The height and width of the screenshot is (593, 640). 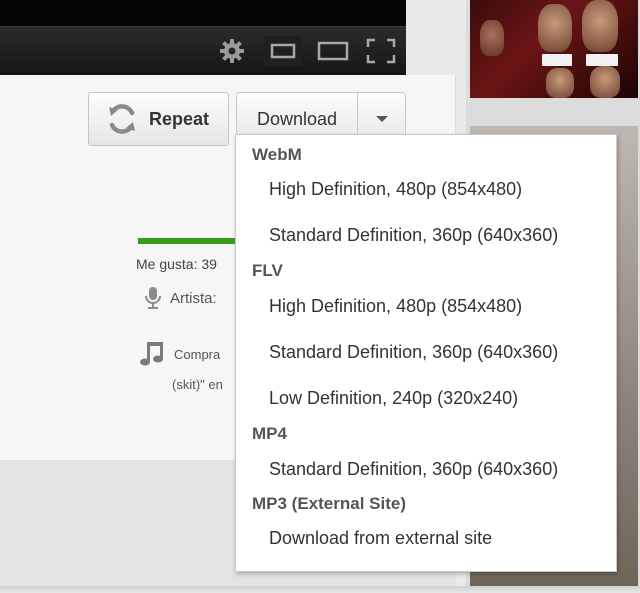 What do you see at coordinates (197, 354) in the screenshot?
I see `buy-link: Compra` at bounding box center [197, 354].